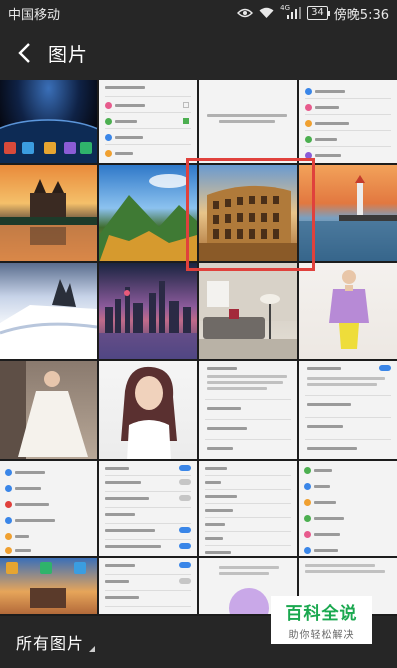 The height and width of the screenshot is (668, 397). I want to click on clock: 傍晚5:36, so click(361, 15).